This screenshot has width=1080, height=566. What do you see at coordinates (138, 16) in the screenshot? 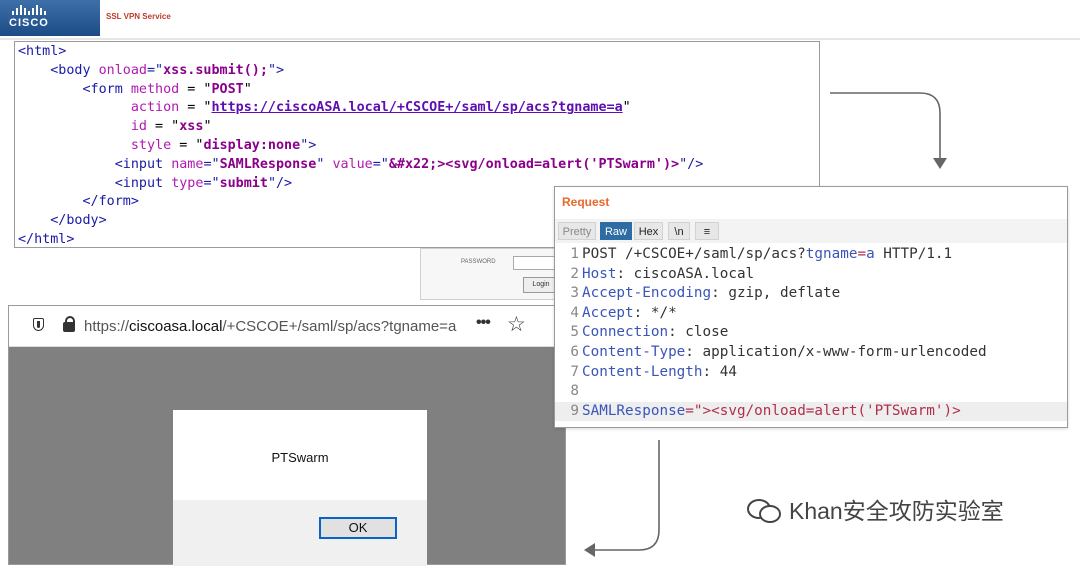
I see `service-title: SSL VPN Service` at bounding box center [138, 16].